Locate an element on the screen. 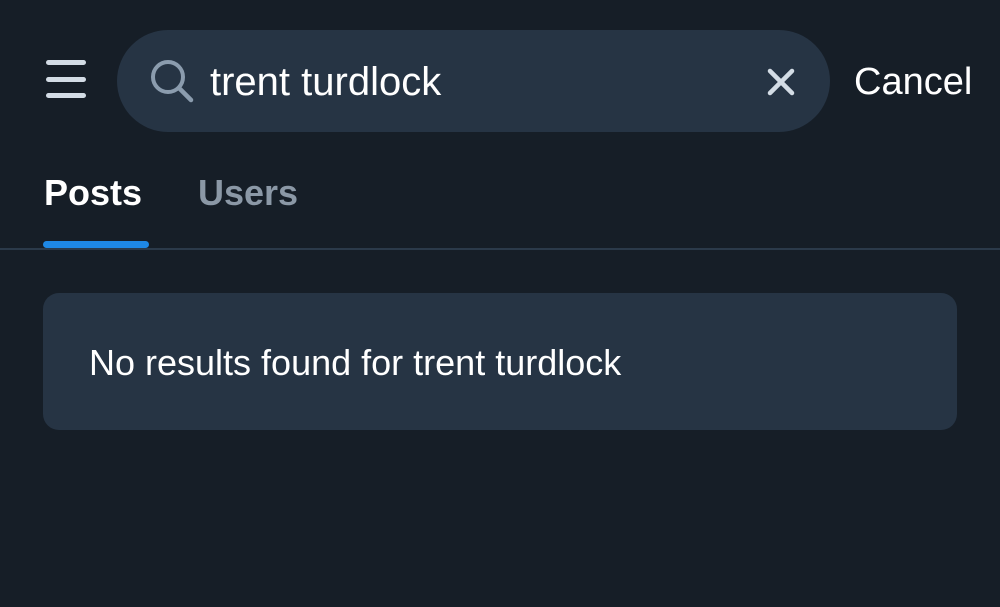 This screenshot has width=1000, height=607. search-icon is located at coordinates (172, 81).